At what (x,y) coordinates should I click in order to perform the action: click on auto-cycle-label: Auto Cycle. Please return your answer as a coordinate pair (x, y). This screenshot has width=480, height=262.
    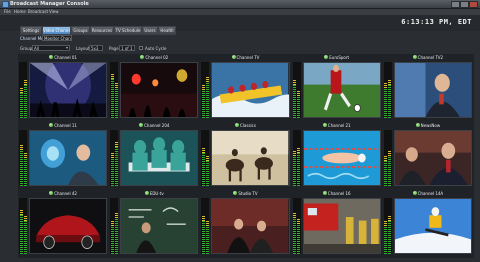
    Looking at the image, I should click on (156, 48).